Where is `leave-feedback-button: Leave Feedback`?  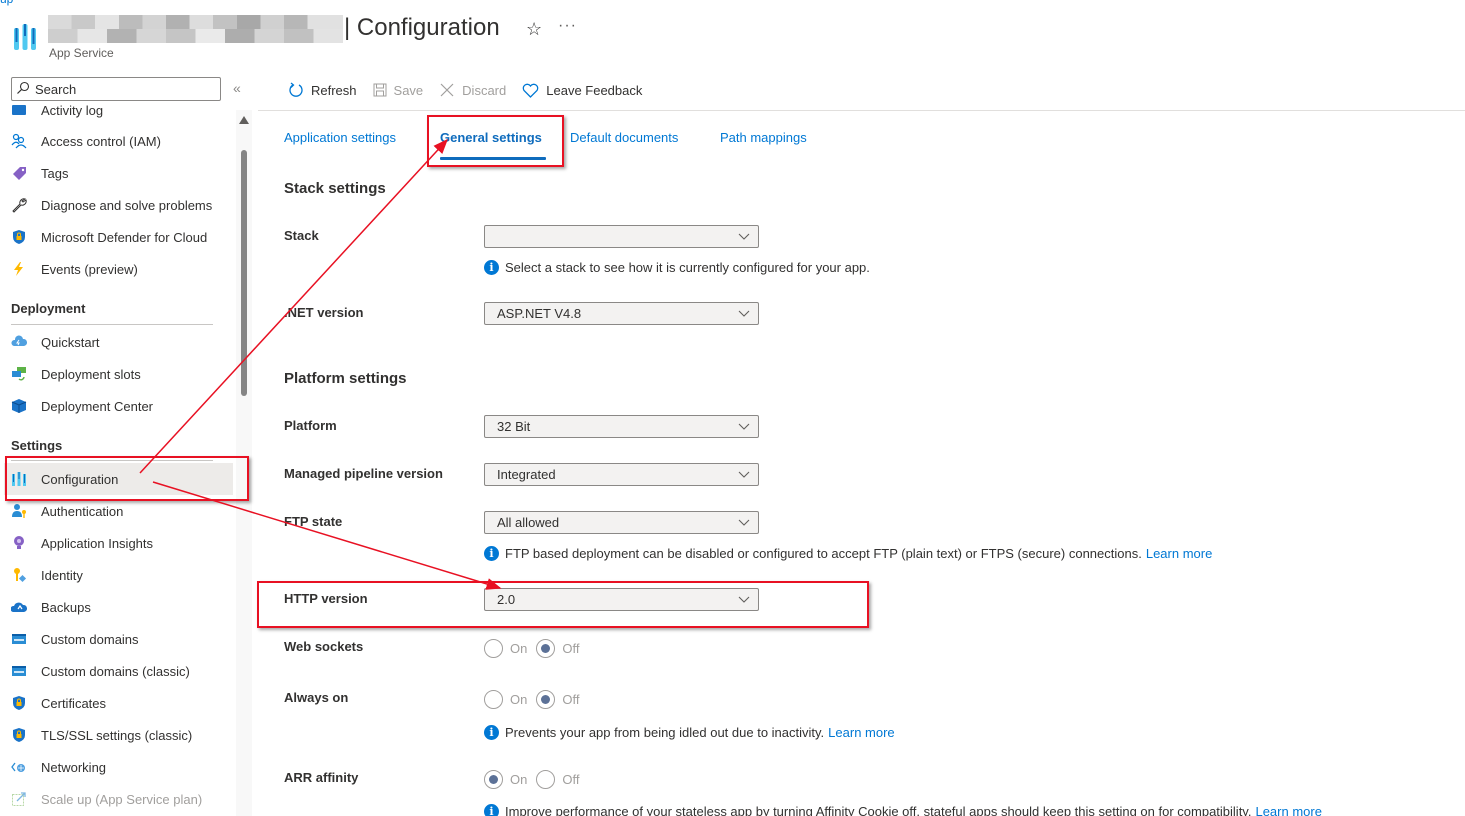
leave-feedback-button: Leave Feedback is located at coordinates (582, 90).